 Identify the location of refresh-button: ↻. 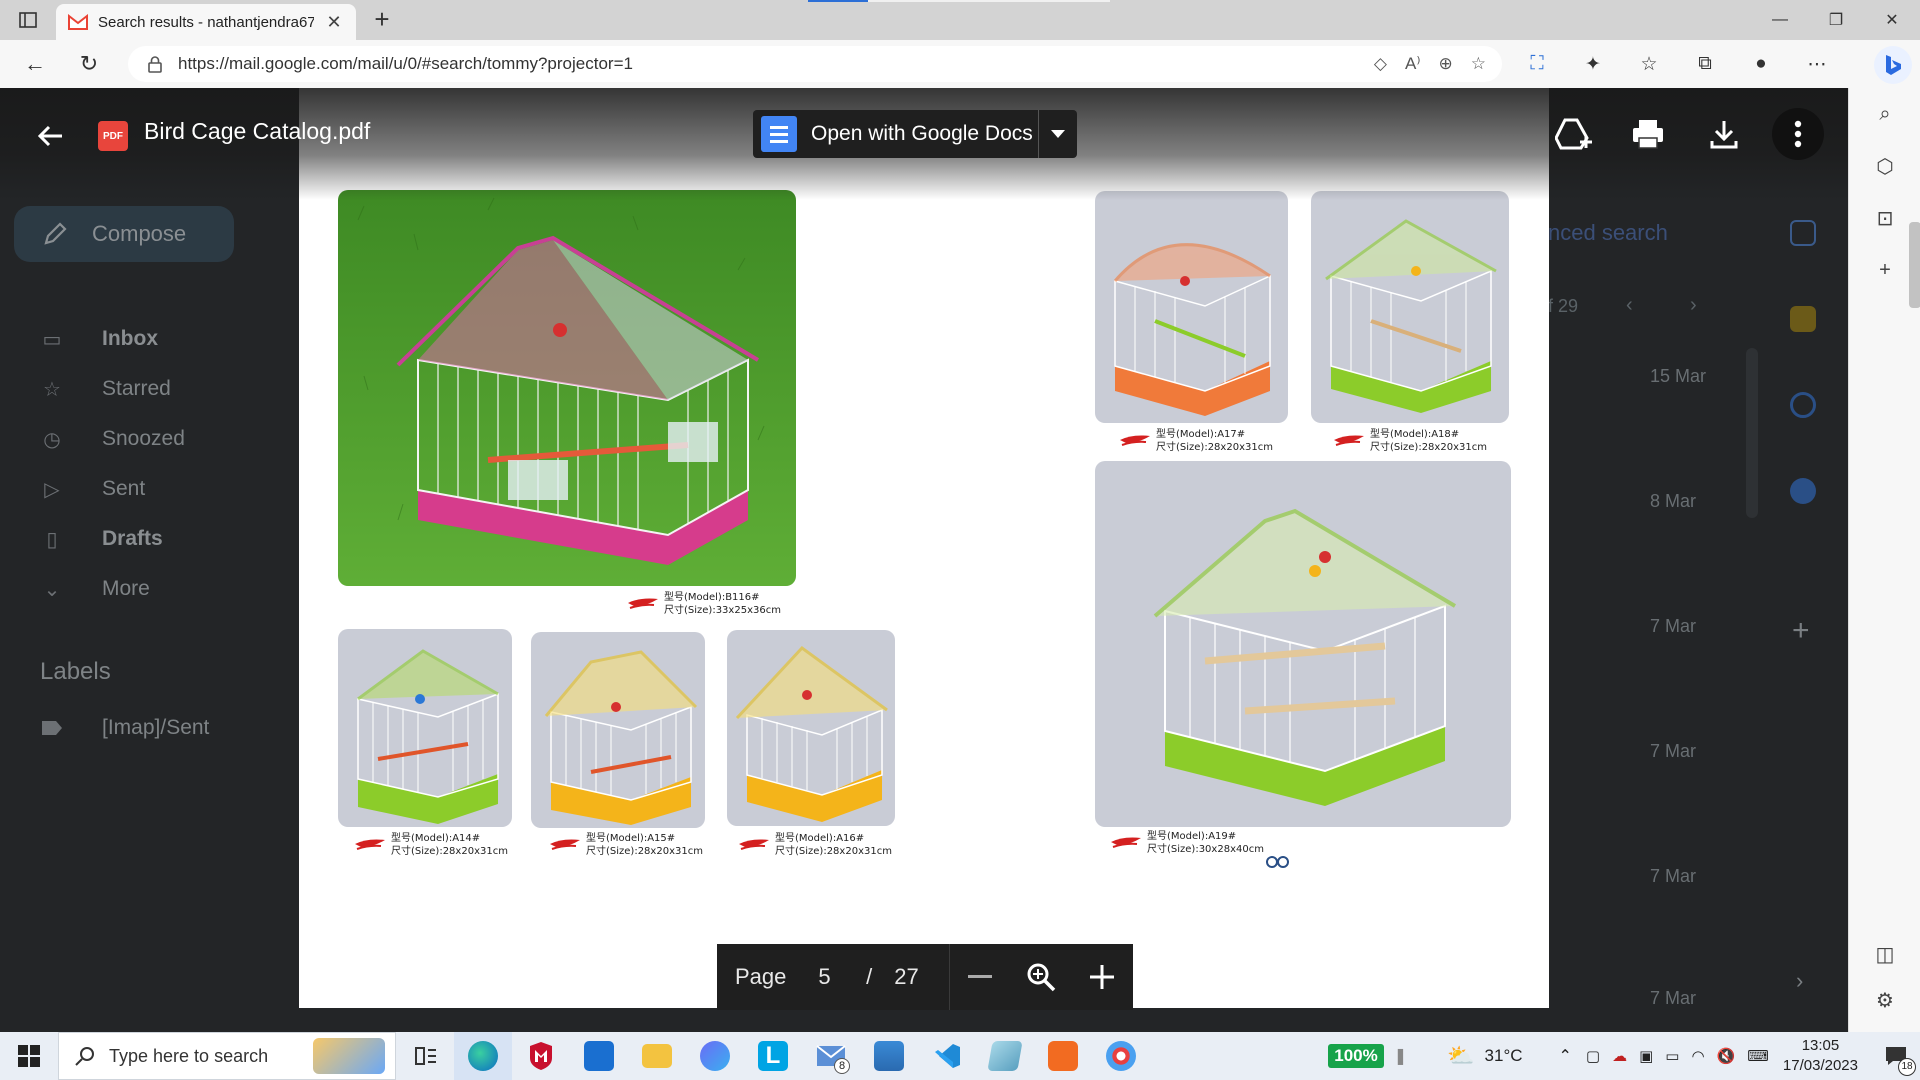
(89, 64).